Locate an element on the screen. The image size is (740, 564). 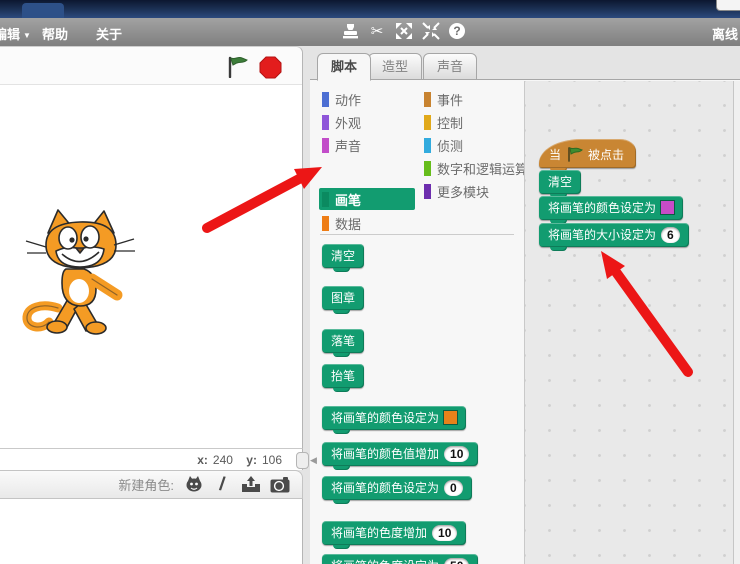
menu-bar: 编辑 ▼ 帮助 关于 ✂ ? 离线 is located at coordinates (370, 32).